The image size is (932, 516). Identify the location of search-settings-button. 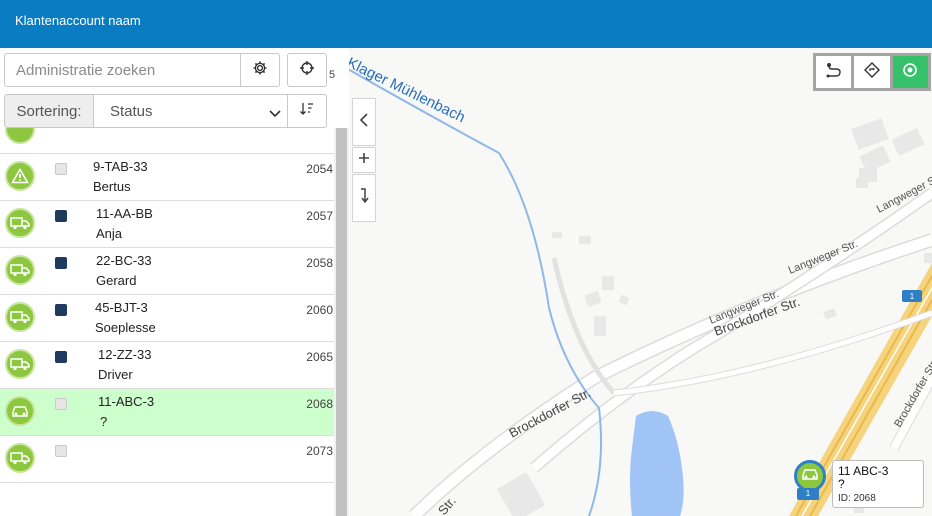
(260, 70).